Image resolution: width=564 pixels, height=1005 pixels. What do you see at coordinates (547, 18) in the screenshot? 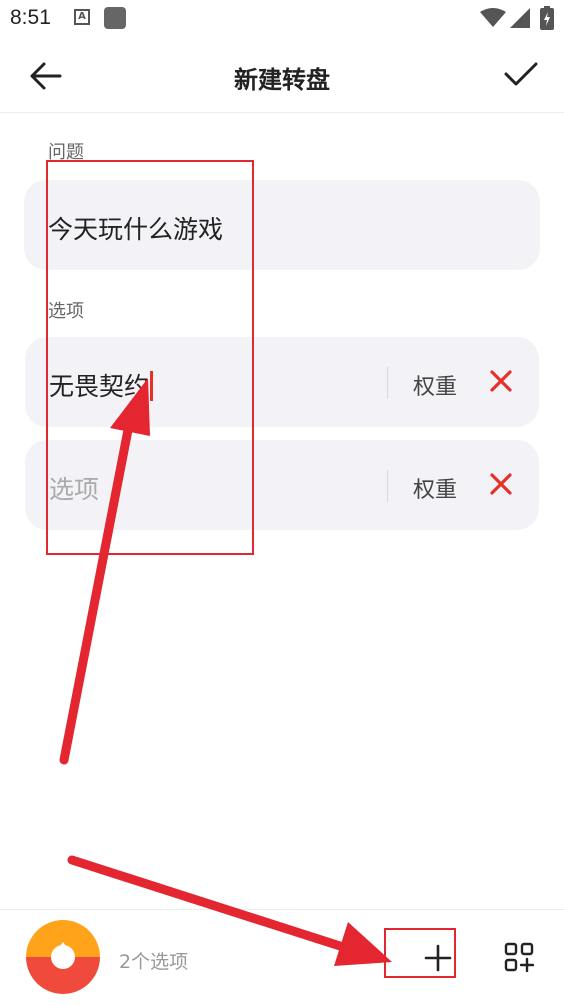
I see `battery-icon` at bounding box center [547, 18].